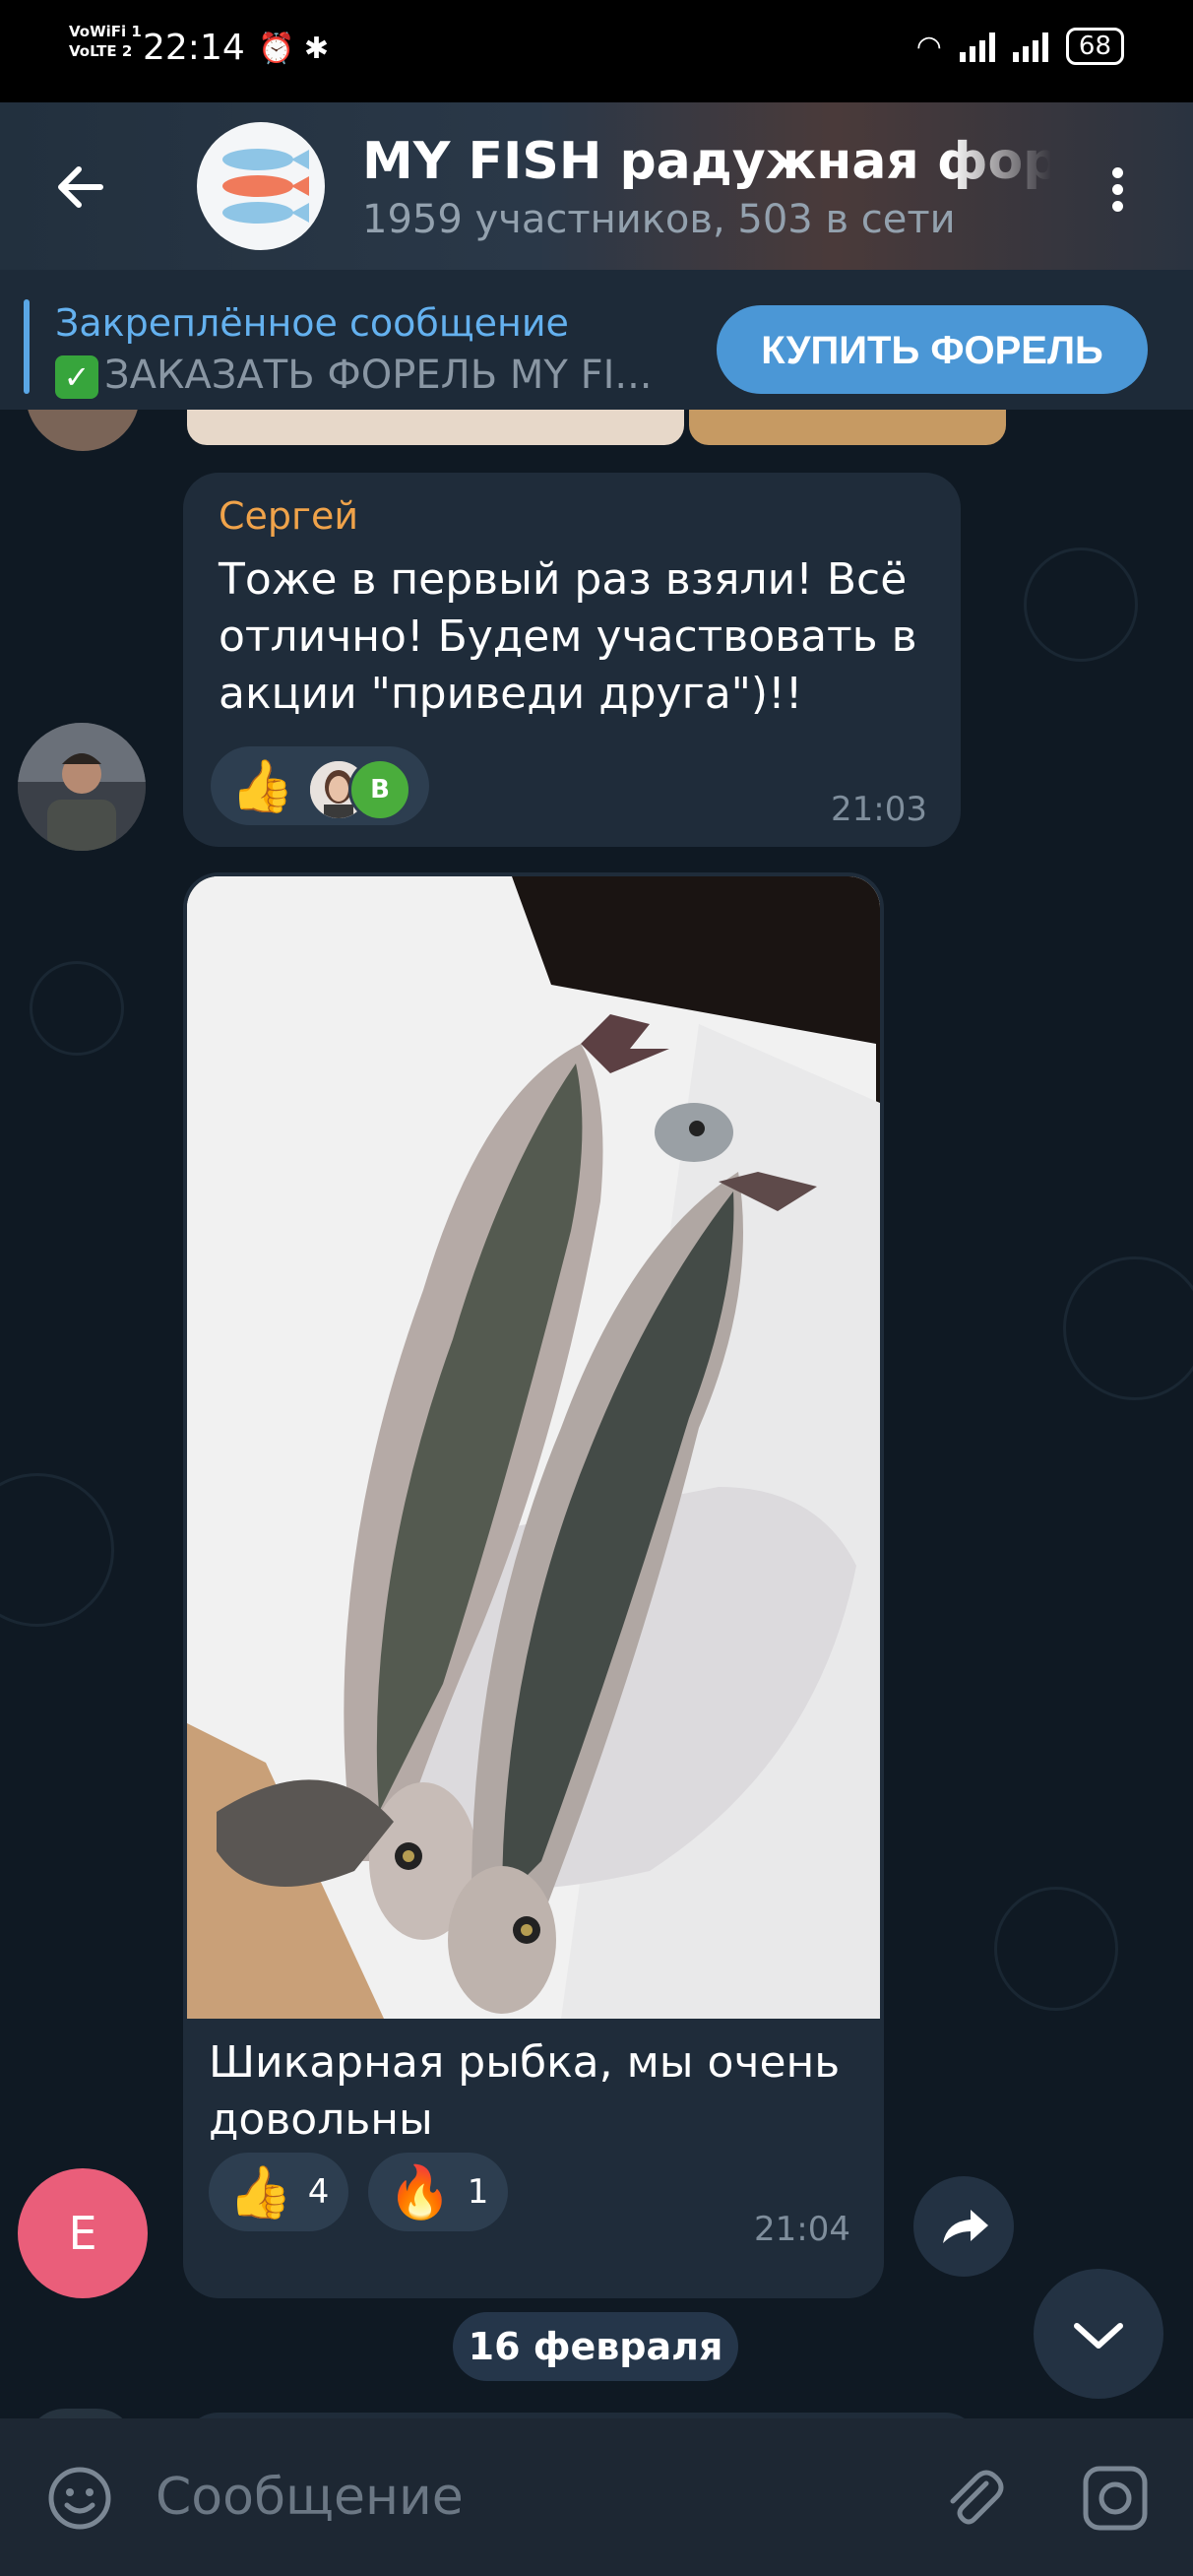  Describe the element at coordinates (76, 377) in the screenshot. I see `check-mark-icon: ✓` at that location.